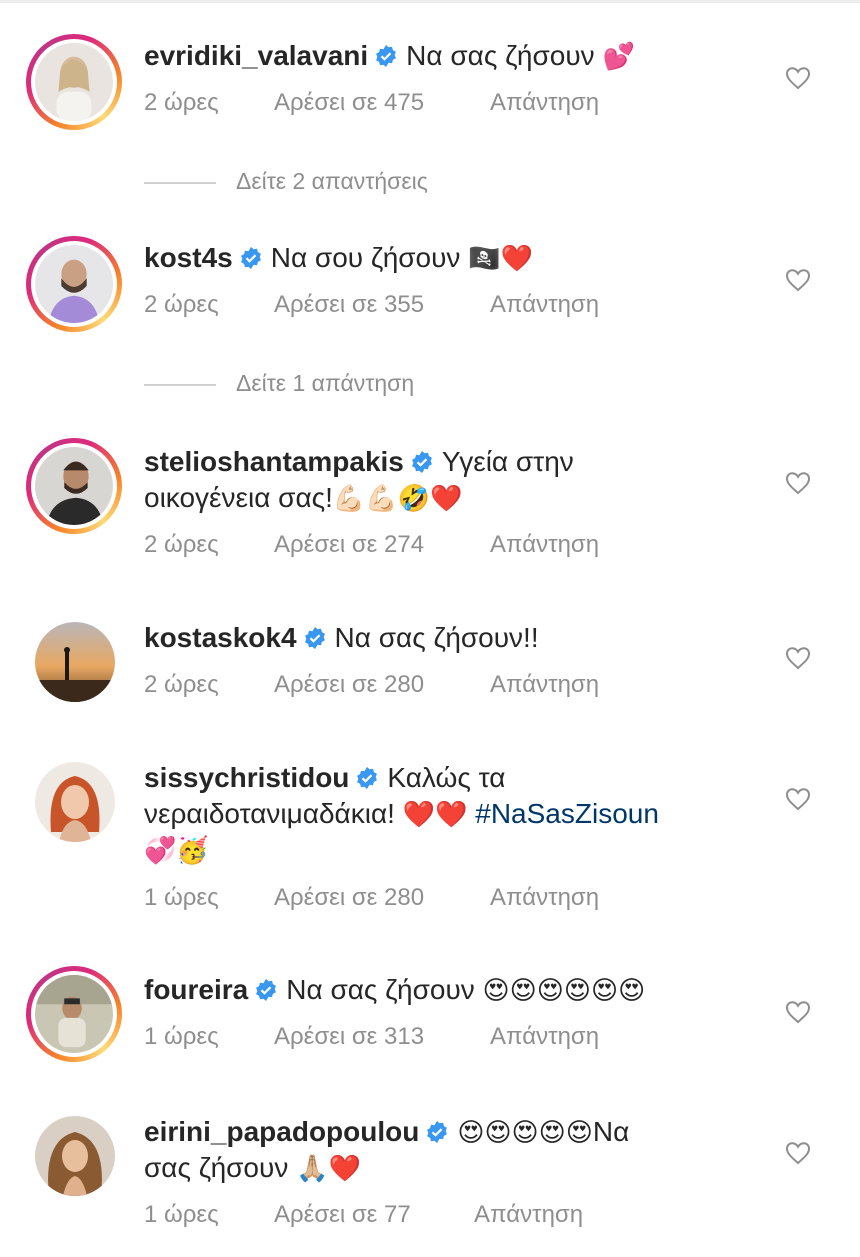 This screenshot has height=1257, width=860. I want to click on username-link: evridiki_valavani, so click(256, 55).